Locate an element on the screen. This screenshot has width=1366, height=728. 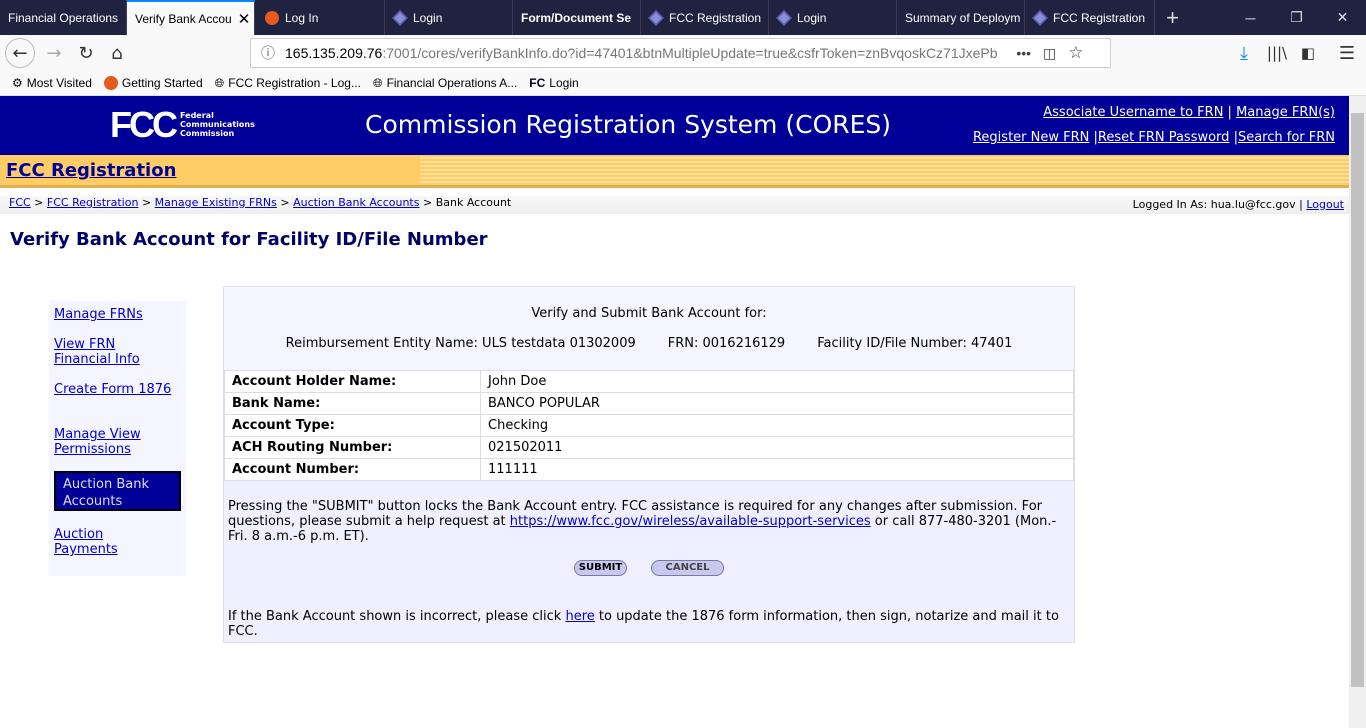
tab: Log In is located at coordinates (321, 17).